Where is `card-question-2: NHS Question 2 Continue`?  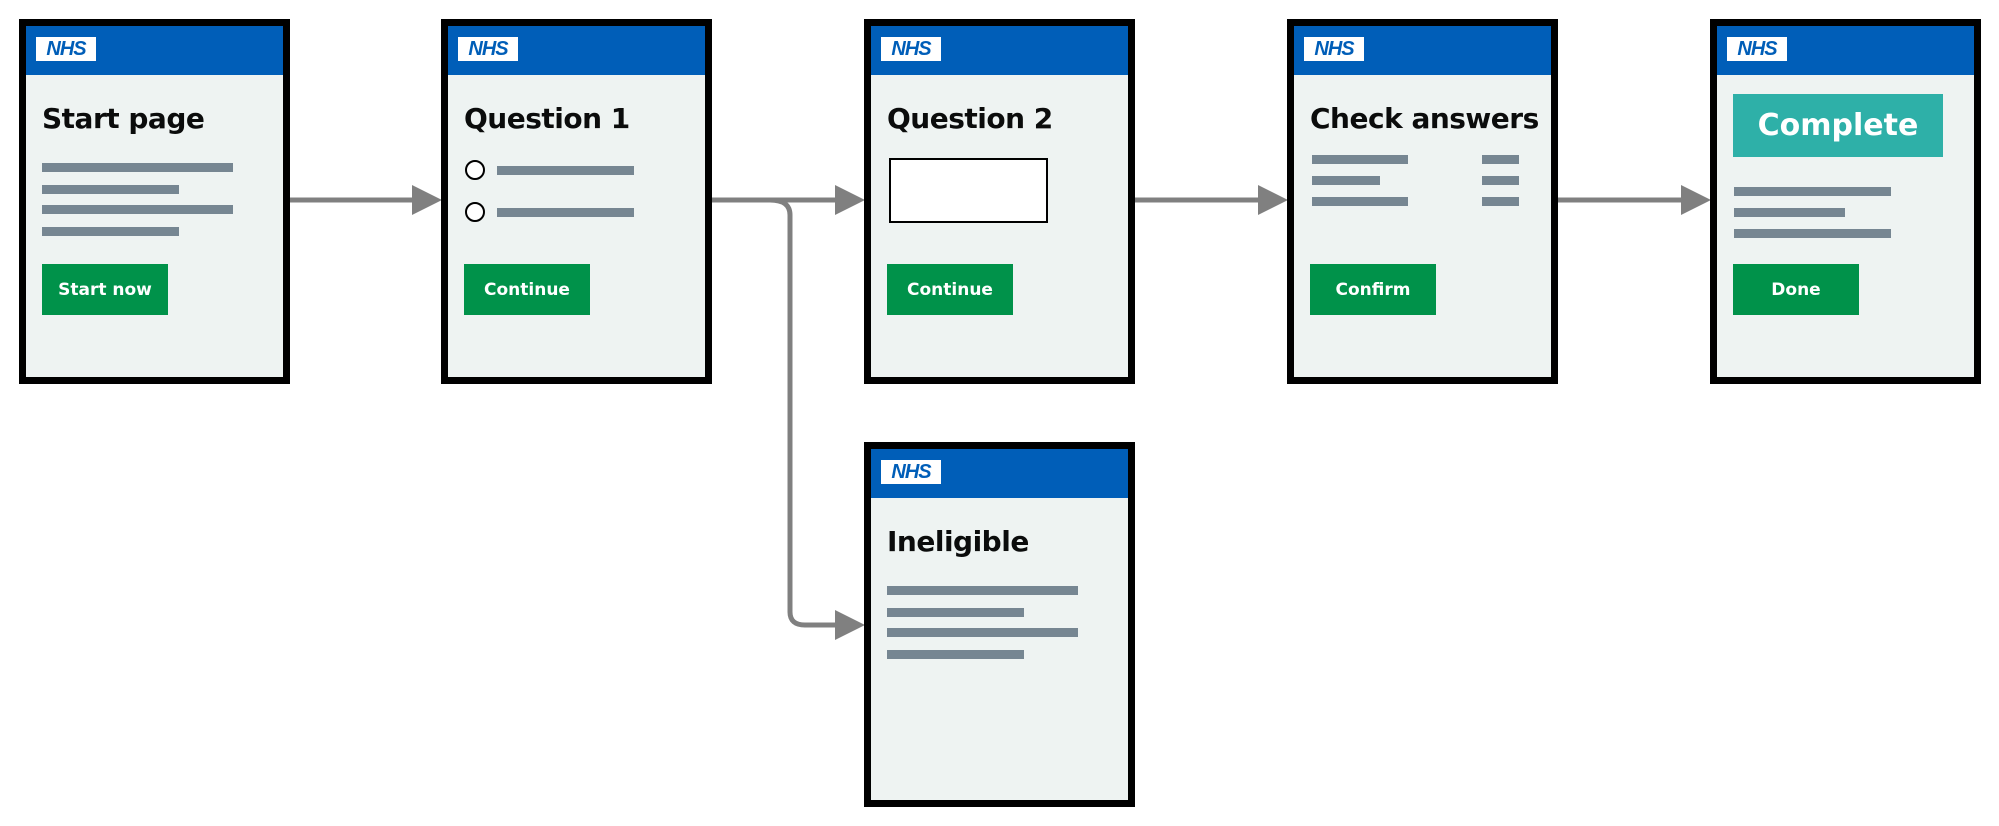
card-question-2: NHS Question 2 Continue is located at coordinates (999, 201).